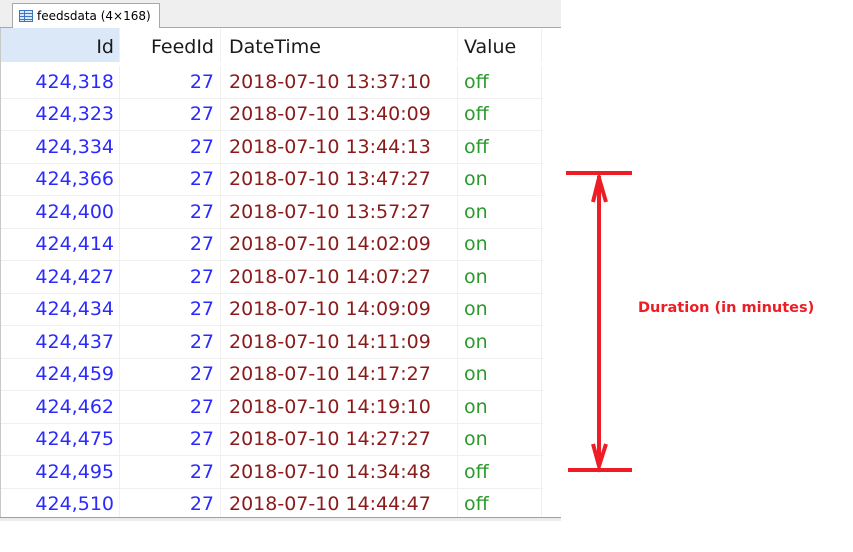 The image size is (853, 552). Describe the element at coordinates (60, 504) in the screenshot. I see `id-cell: 424,510` at that location.